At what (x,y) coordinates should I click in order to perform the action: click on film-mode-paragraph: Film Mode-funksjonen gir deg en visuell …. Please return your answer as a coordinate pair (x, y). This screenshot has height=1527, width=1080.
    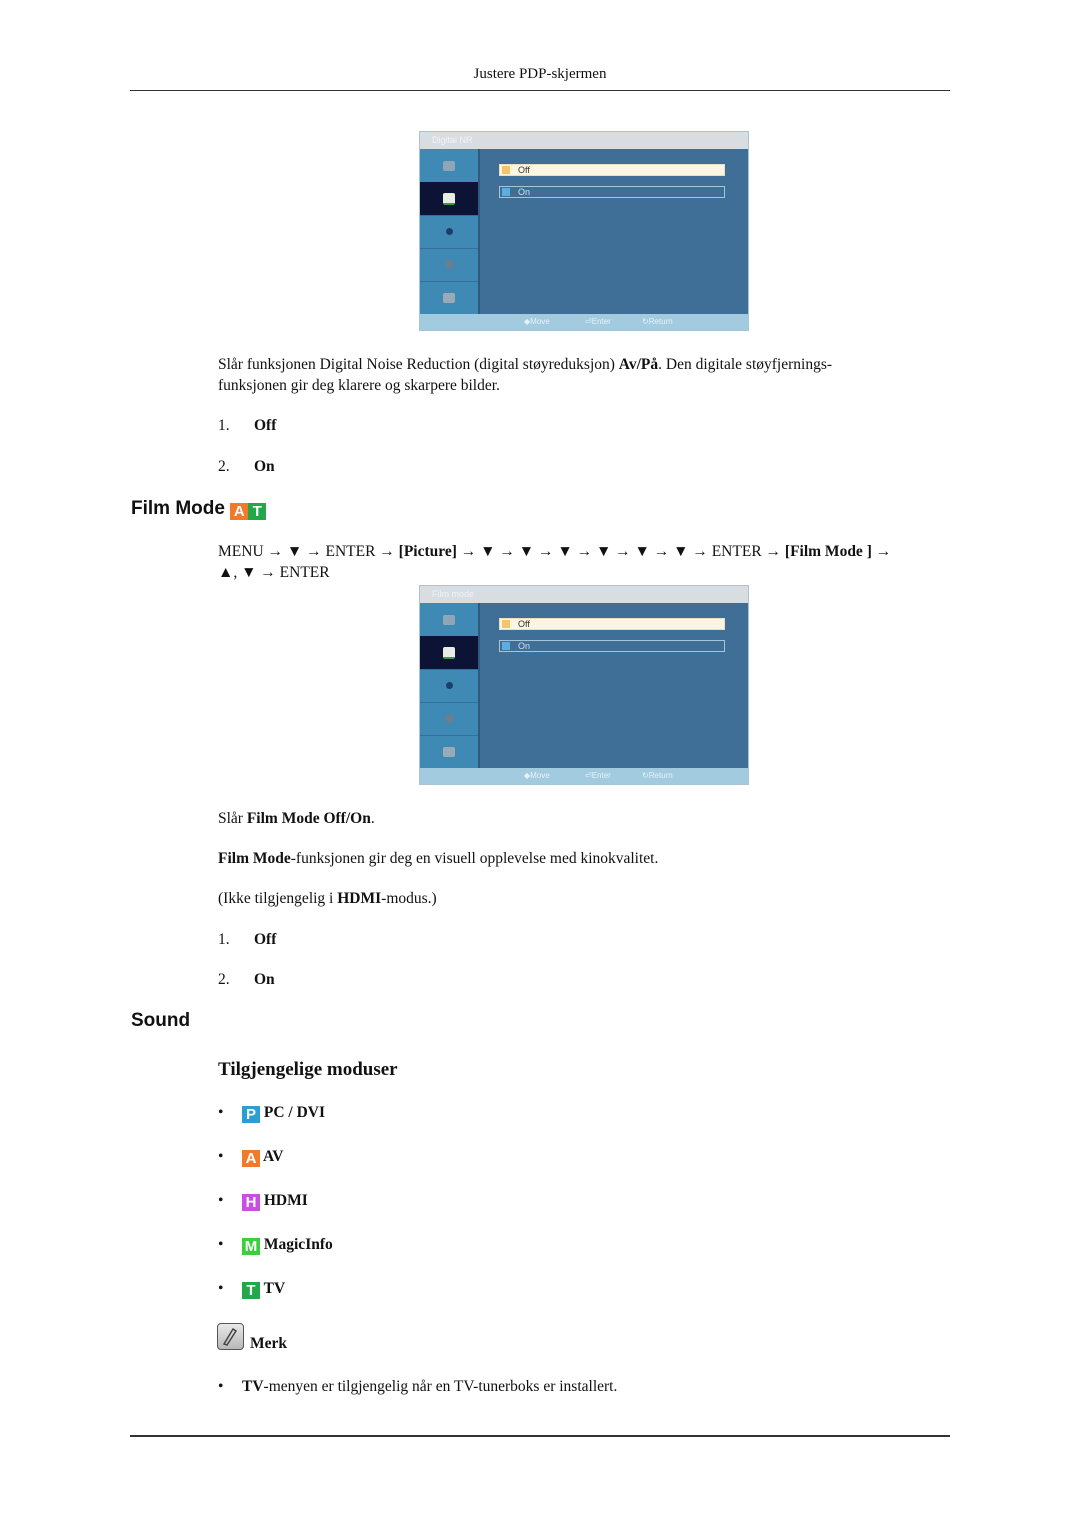
    Looking at the image, I should click on (438, 858).